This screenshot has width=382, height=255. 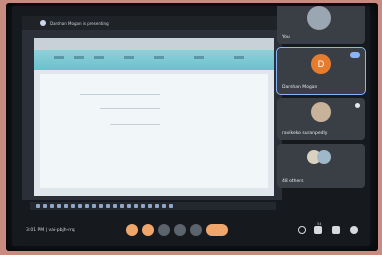 I want to click on shared-taskbar, so click(x=153, y=206).